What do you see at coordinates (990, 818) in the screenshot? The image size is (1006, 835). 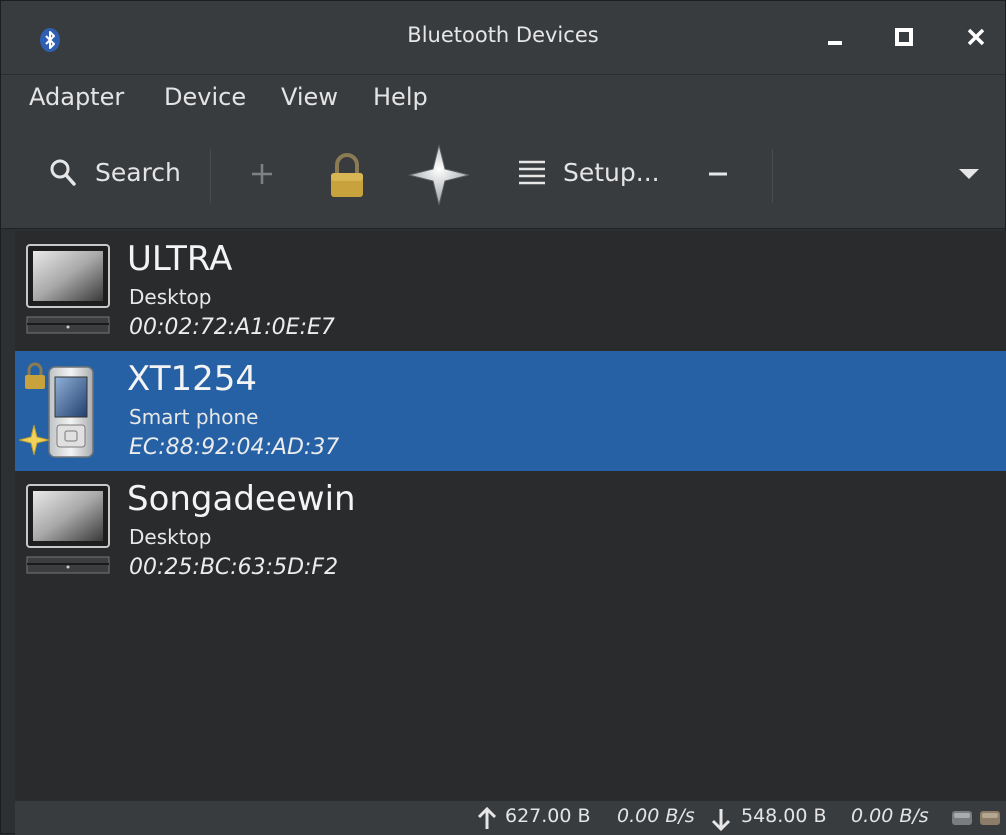 I see `receive-led-icon` at bounding box center [990, 818].